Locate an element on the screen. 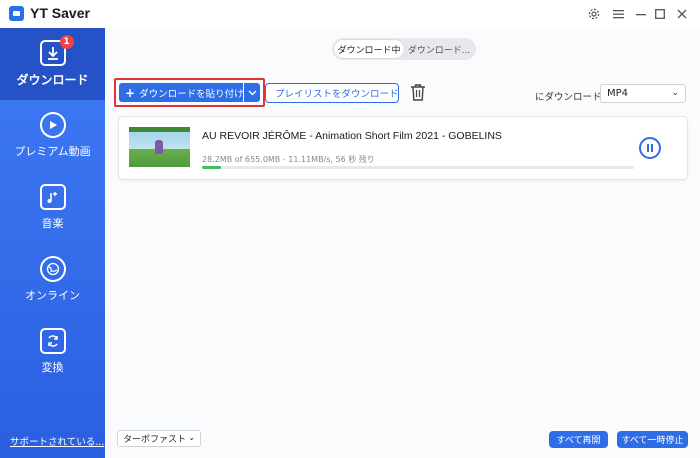  app-logo-icon is located at coordinates (16, 13).